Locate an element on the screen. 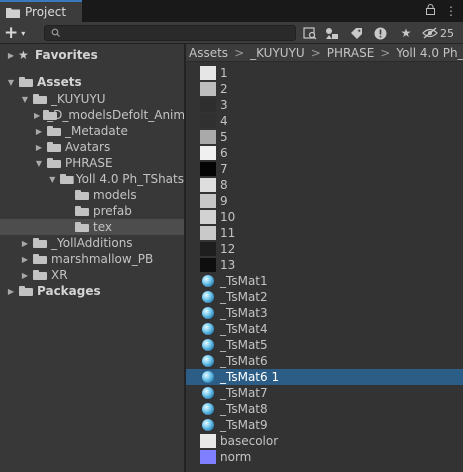 The width and height of the screenshot is (463, 472). material-item: _TsMat7 is located at coordinates (324, 393).